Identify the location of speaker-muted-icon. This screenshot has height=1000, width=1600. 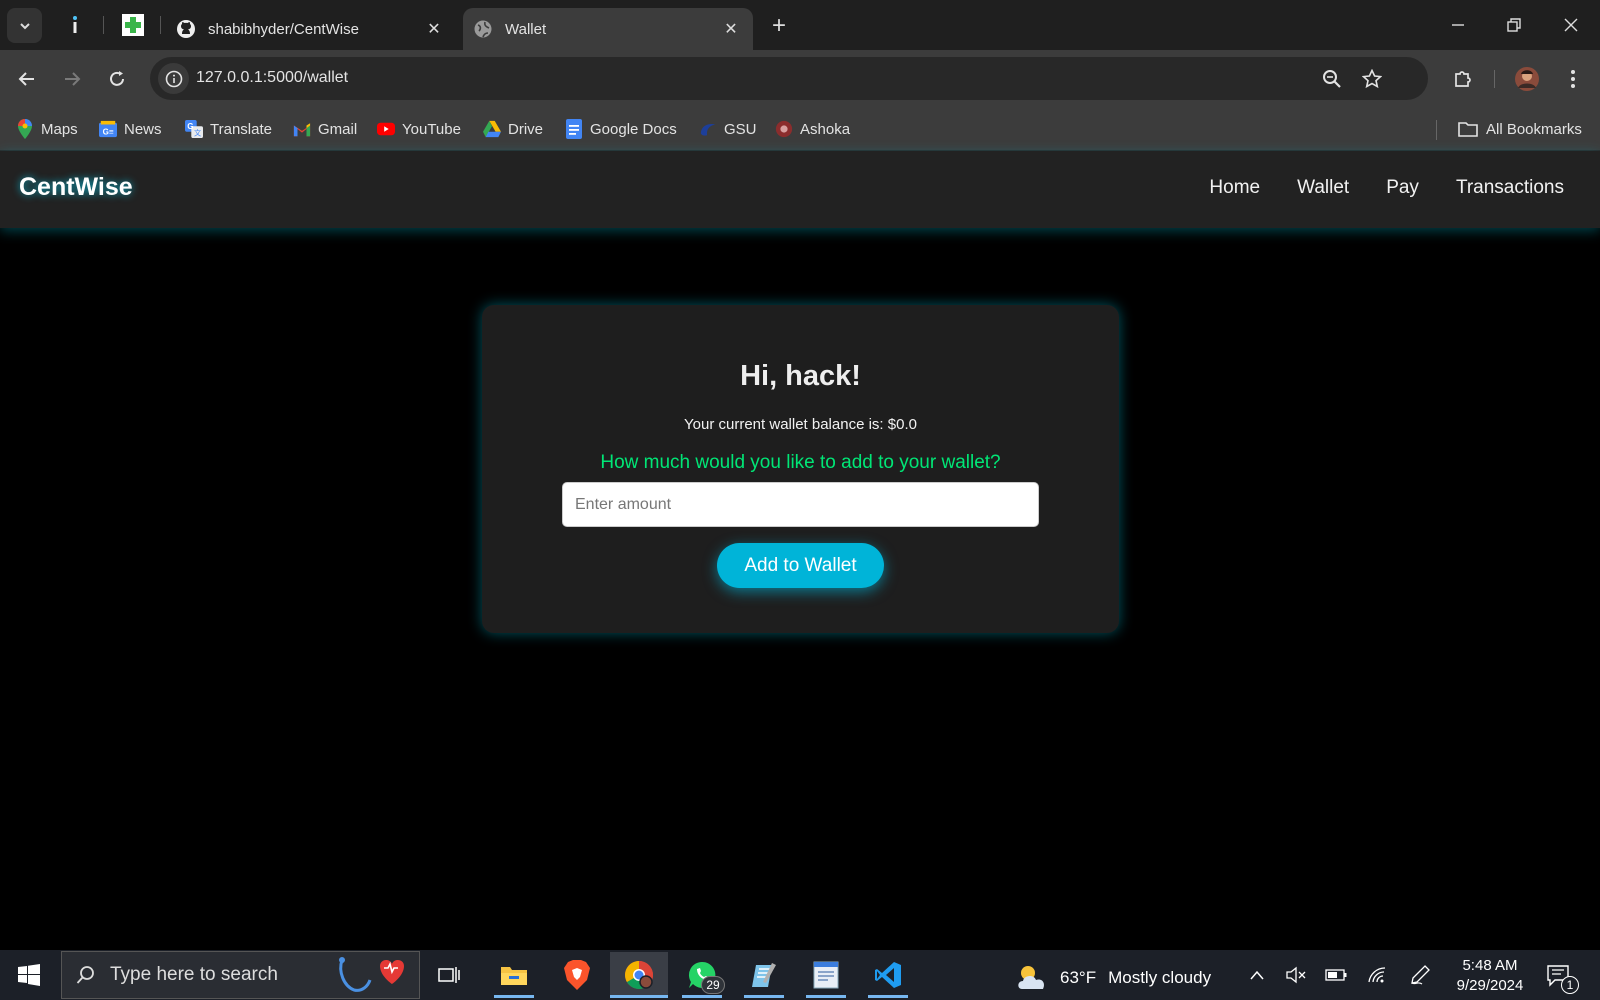
(1296, 975).